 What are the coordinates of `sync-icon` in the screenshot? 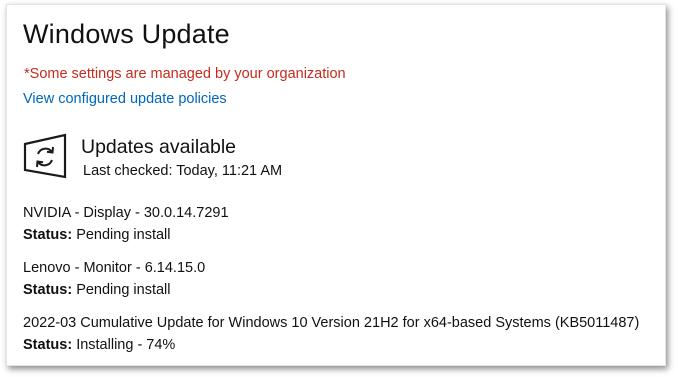 It's located at (45, 156).